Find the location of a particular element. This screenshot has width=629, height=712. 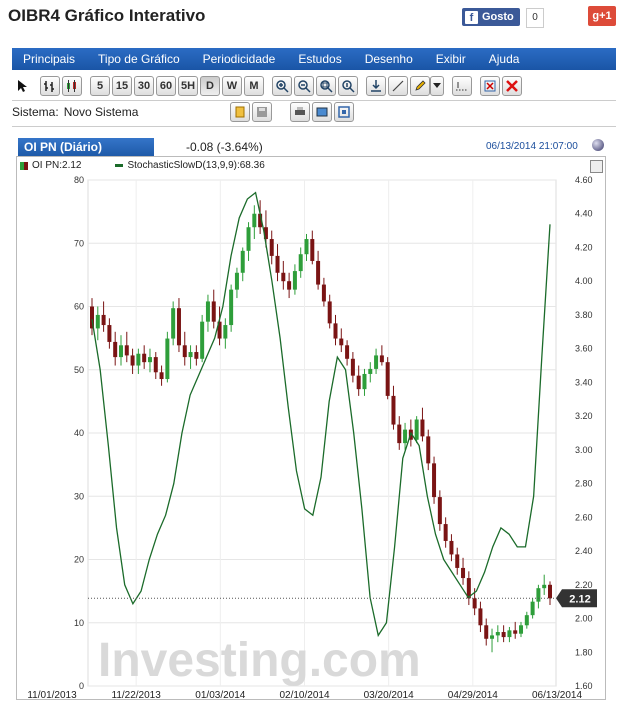

x-tick-label: 04/29/2014 is located at coordinates (473, 695).